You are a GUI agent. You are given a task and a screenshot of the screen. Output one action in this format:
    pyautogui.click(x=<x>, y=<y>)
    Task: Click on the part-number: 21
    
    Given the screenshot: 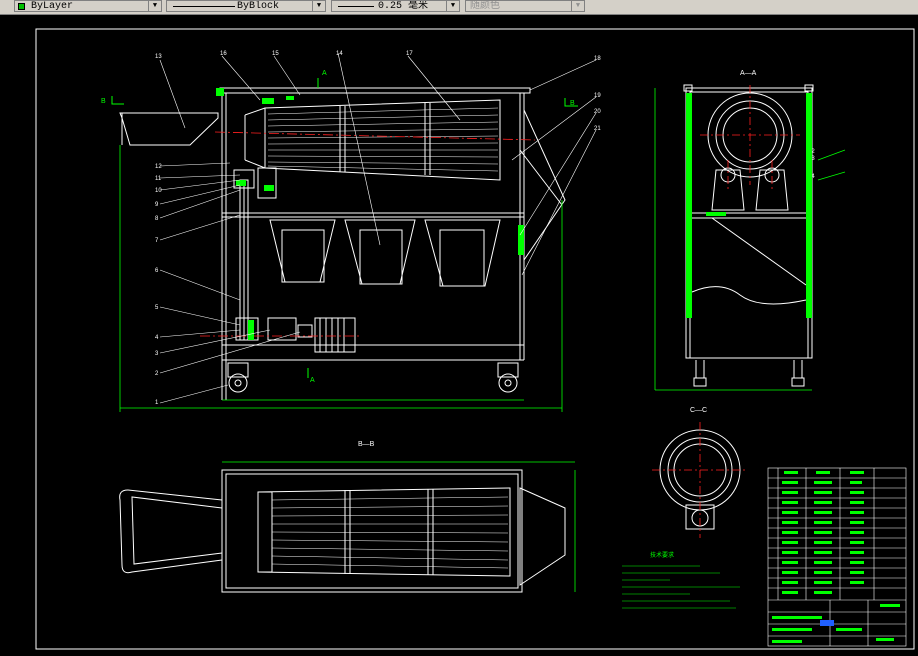 What is the action you would take?
    pyautogui.click(x=597, y=129)
    